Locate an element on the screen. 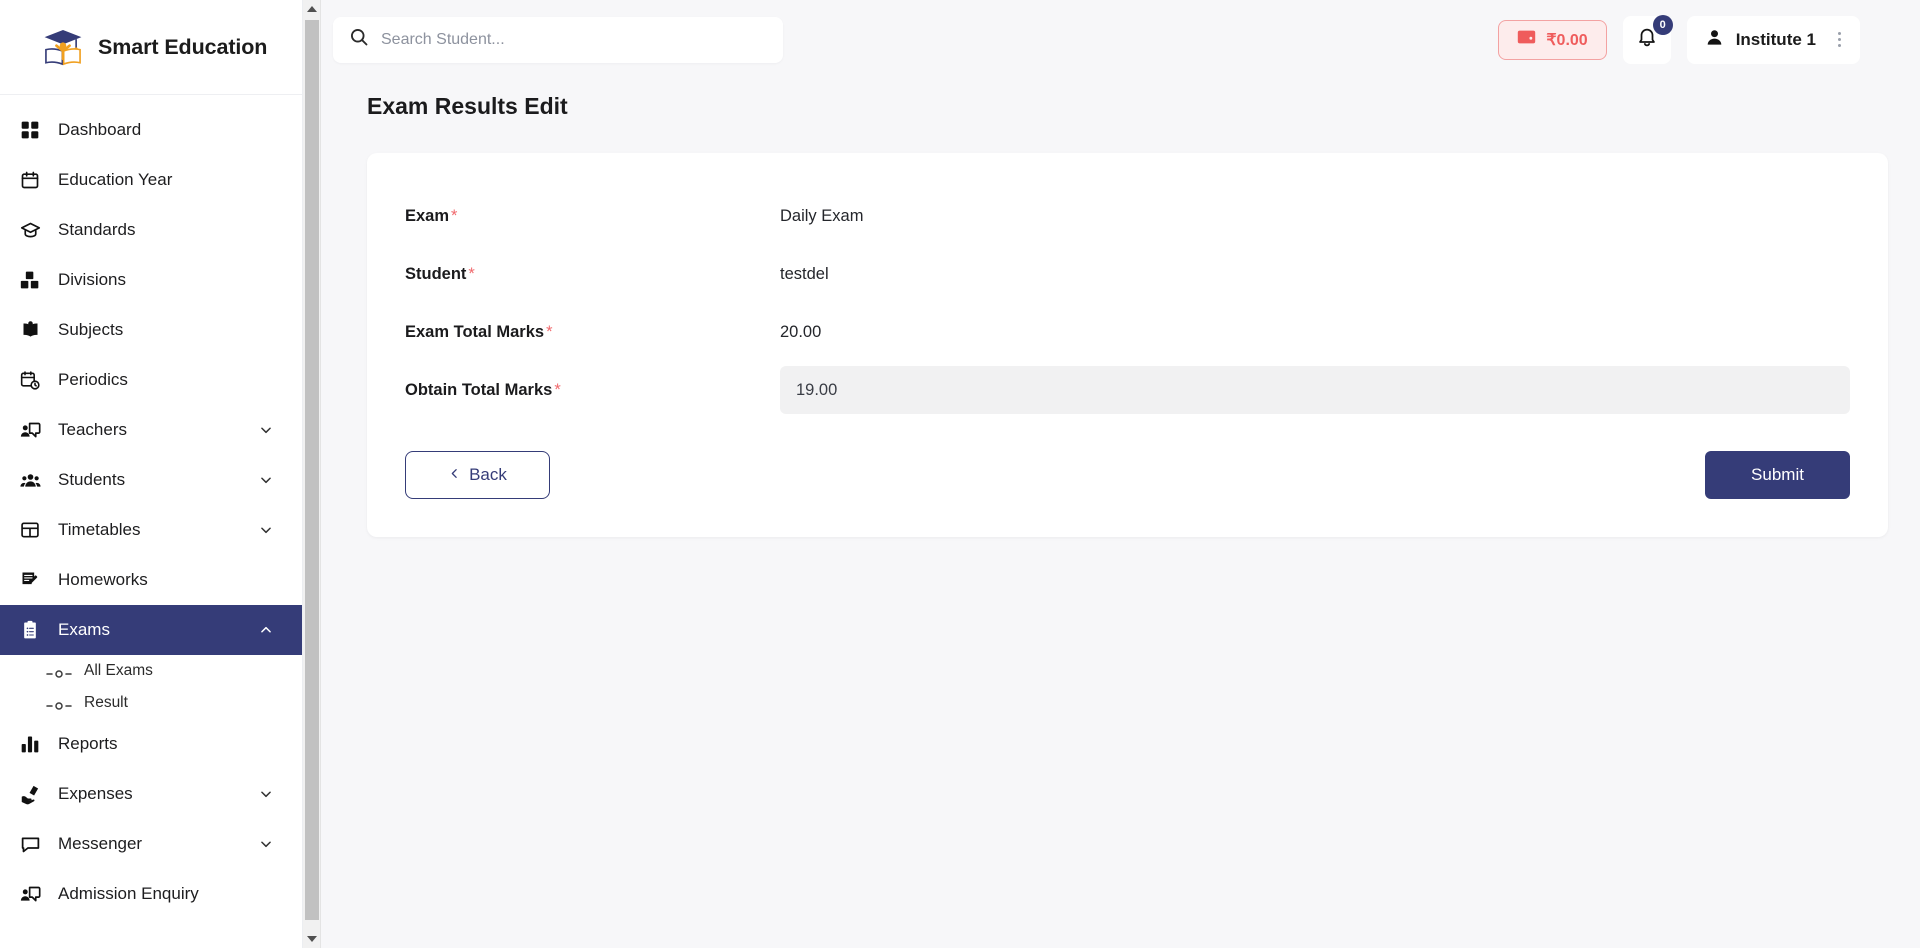 Image resolution: width=1920 pixels, height=948 pixels. sidebar-item-label: Expenses is located at coordinates (95, 793).